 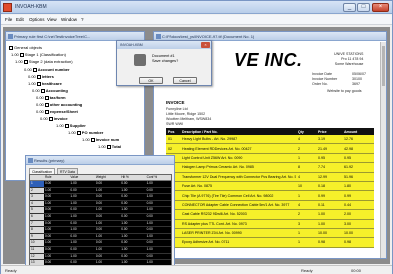 What do you see at coordinates (300, 186) in the screenshot?
I see `invoice-cell: 10` at bounding box center [300, 186].